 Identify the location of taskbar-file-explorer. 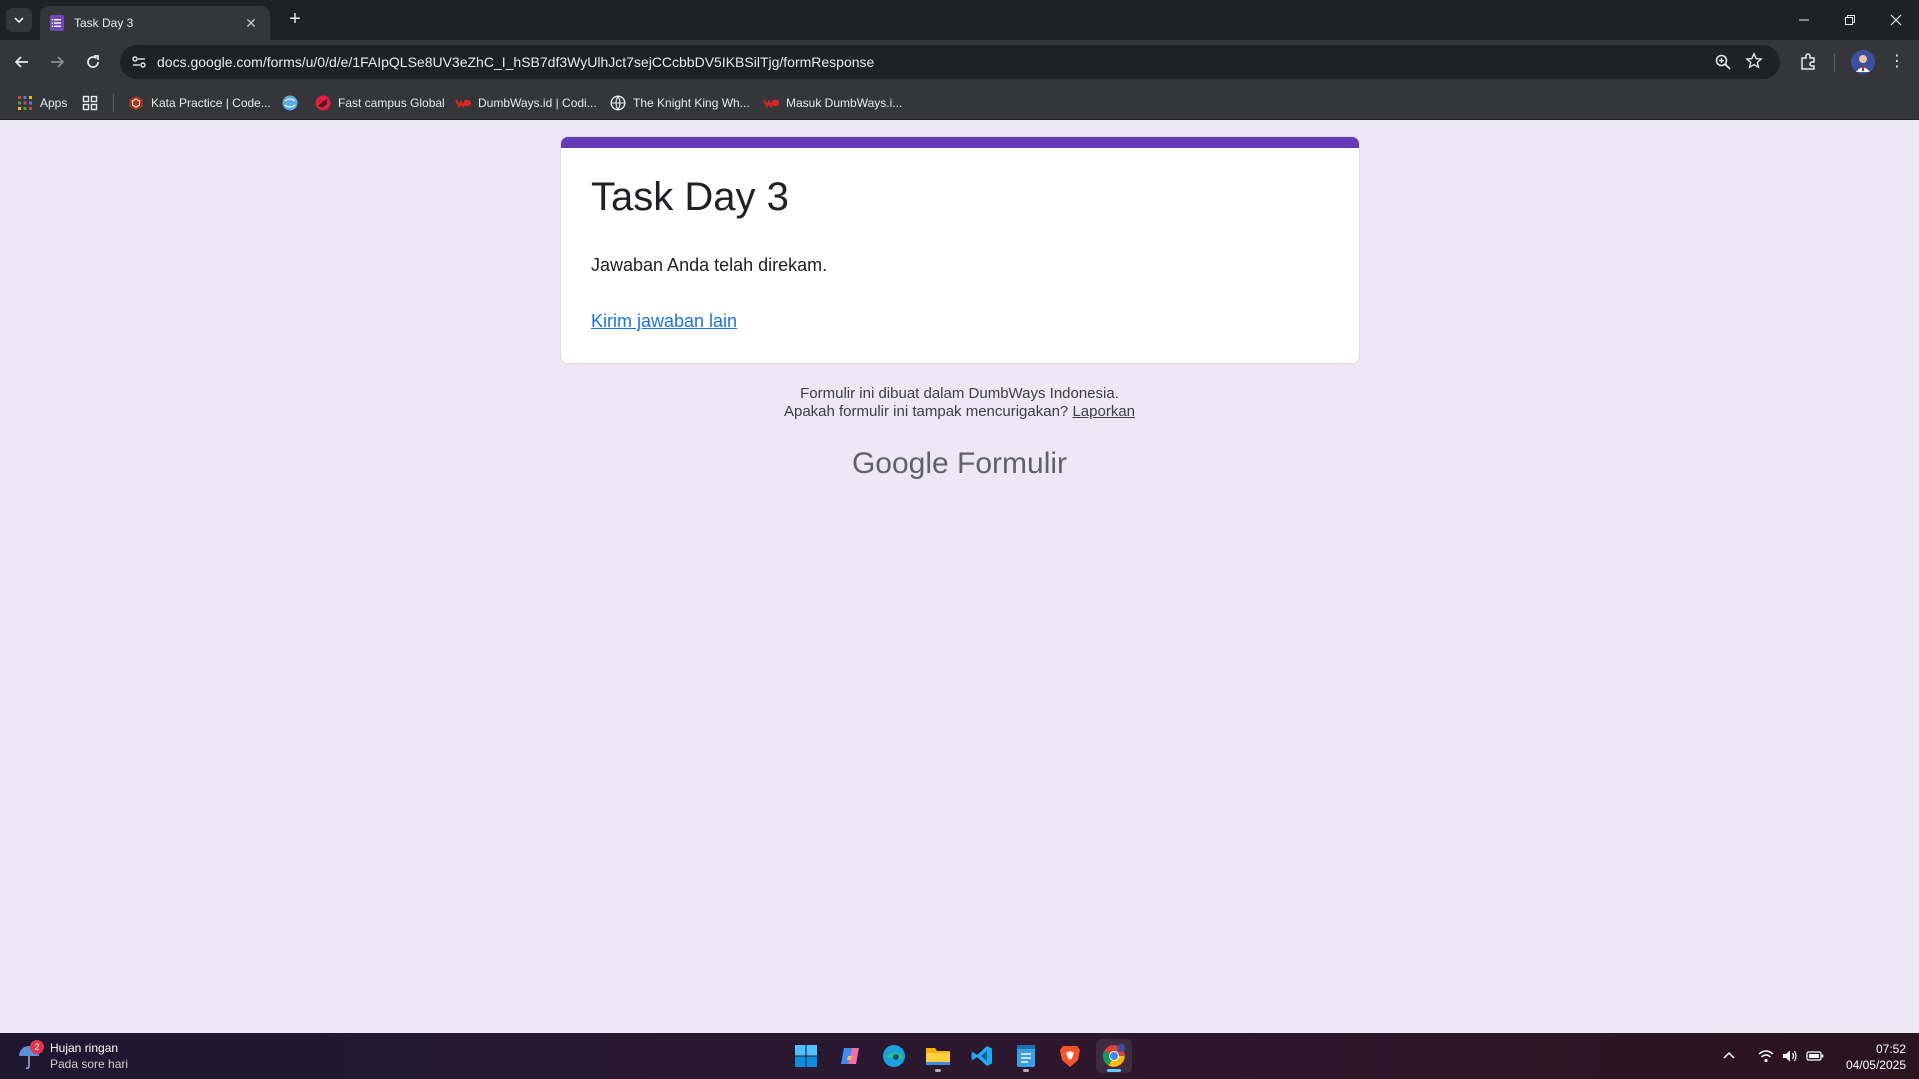
(938, 1056).